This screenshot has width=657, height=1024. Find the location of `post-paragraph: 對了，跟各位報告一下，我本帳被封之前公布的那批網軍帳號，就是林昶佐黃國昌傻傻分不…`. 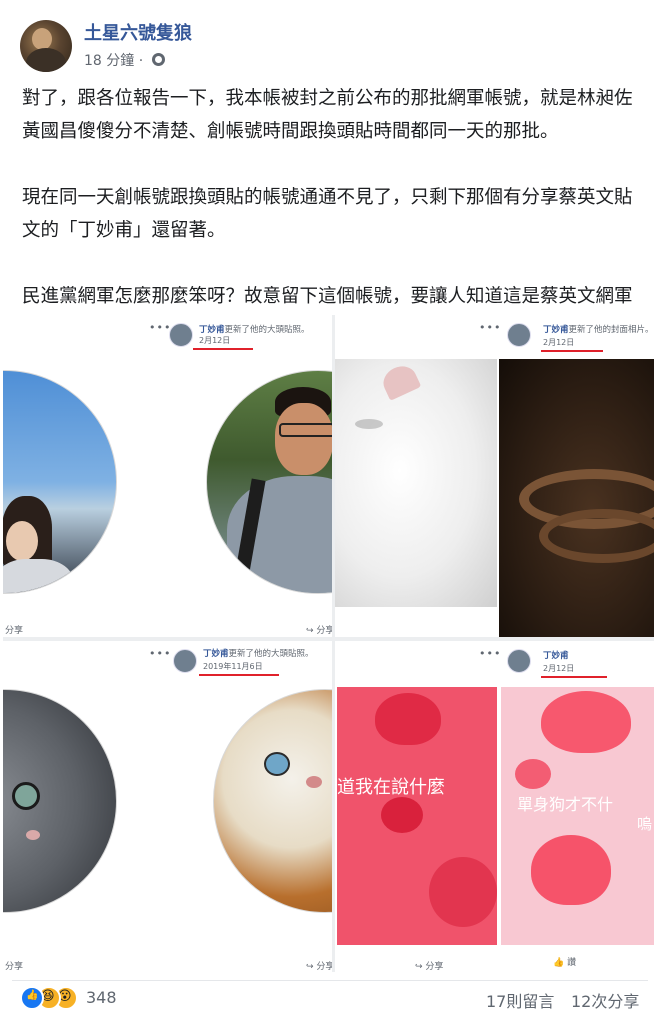

post-paragraph: 對了，跟各位報告一下，我本帳被封之前公布的那批網軍帳號，就是林昶佐黃國昌傻傻分不… is located at coordinates (327, 115).